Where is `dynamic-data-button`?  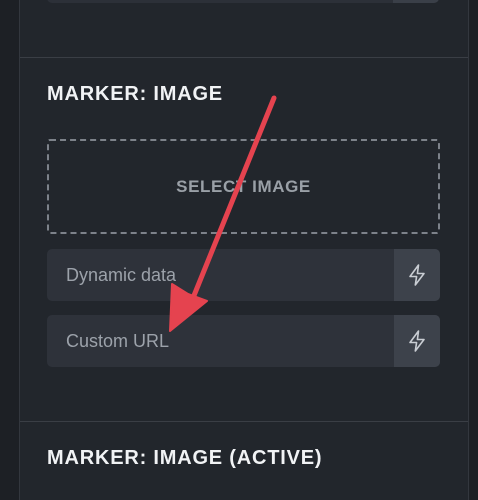 dynamic-data-button is located at coordinates (417, 275).